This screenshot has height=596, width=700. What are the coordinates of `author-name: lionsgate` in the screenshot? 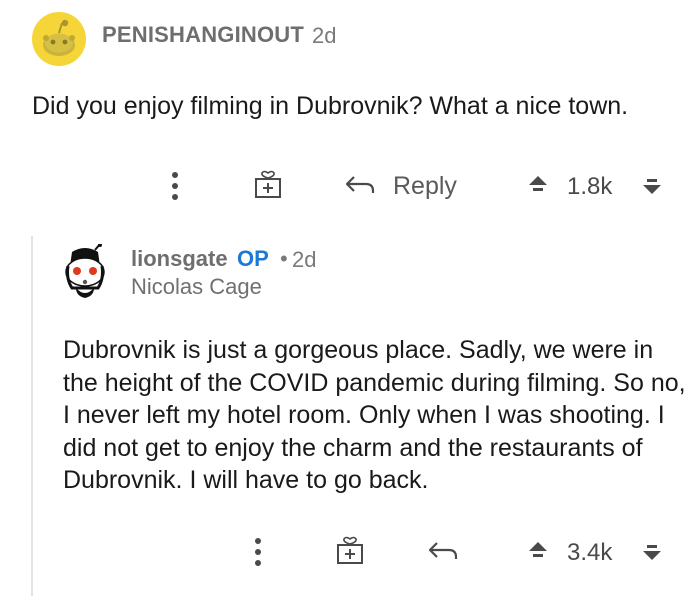 It's located at (179, 259).